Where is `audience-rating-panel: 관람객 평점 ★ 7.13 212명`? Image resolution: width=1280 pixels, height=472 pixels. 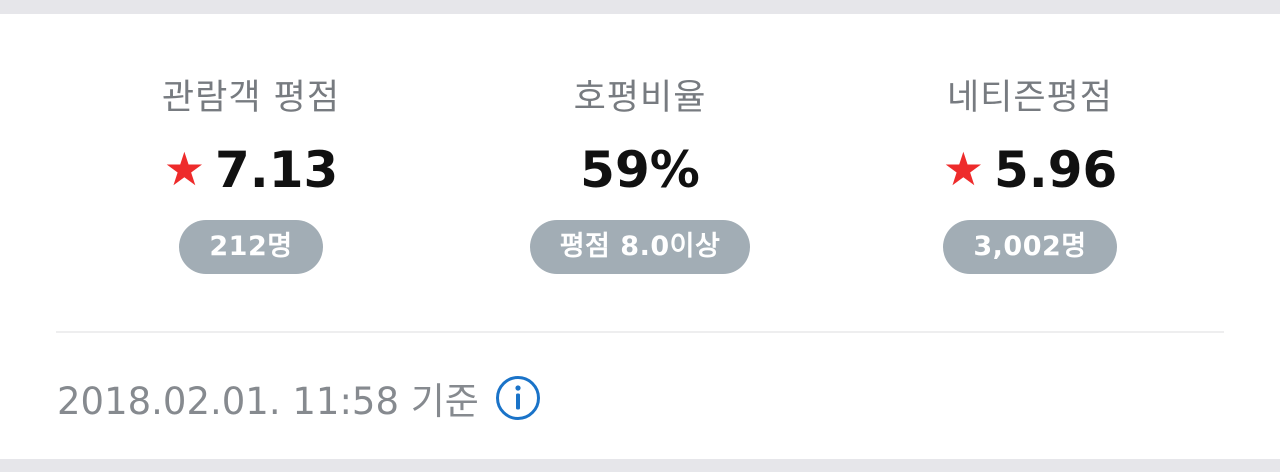 audience-rating-panel: 관람객 평점 ★ 7.13 212명 is located at coordinates (251, 179).